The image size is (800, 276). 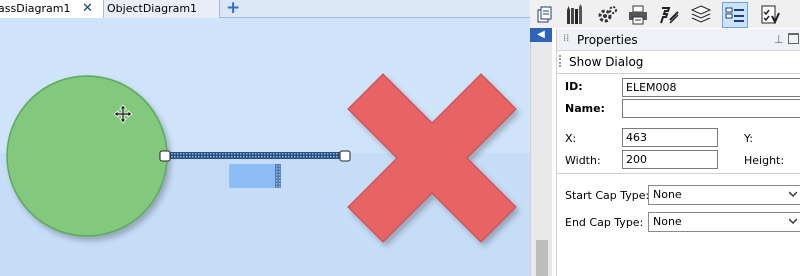 What do you see at coordinates (541, 35) in the screenshot?
I see `collapse-panel-button: ◀` at bounding box center [541, 35].